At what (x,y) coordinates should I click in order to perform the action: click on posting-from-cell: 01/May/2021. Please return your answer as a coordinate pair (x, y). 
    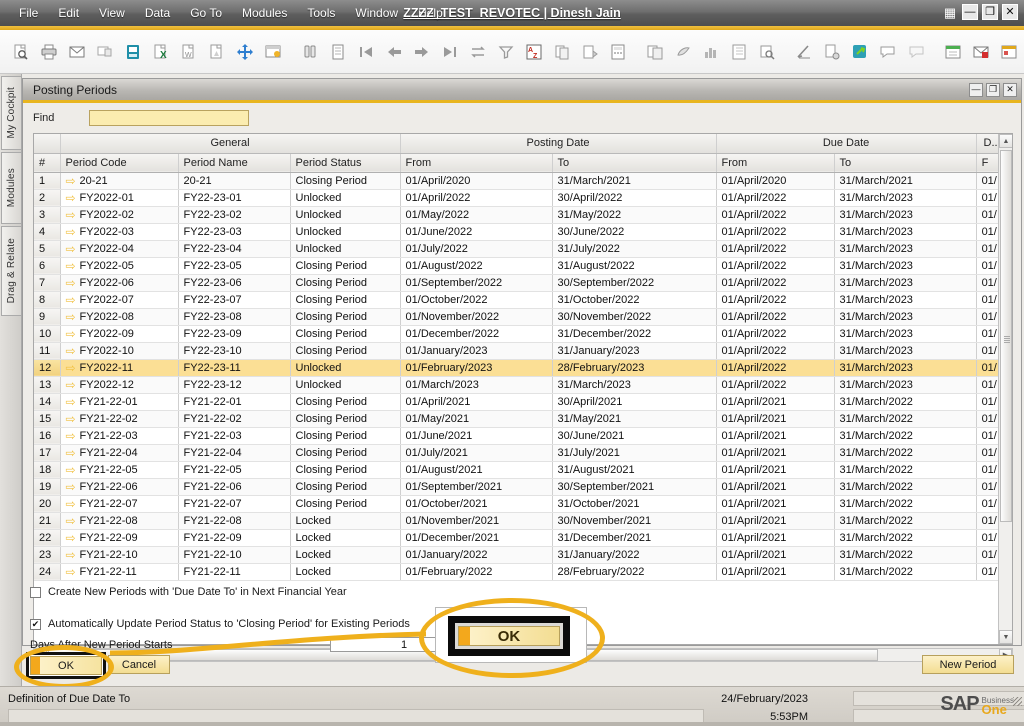
    Looking at the image, I should click on (476, 419).